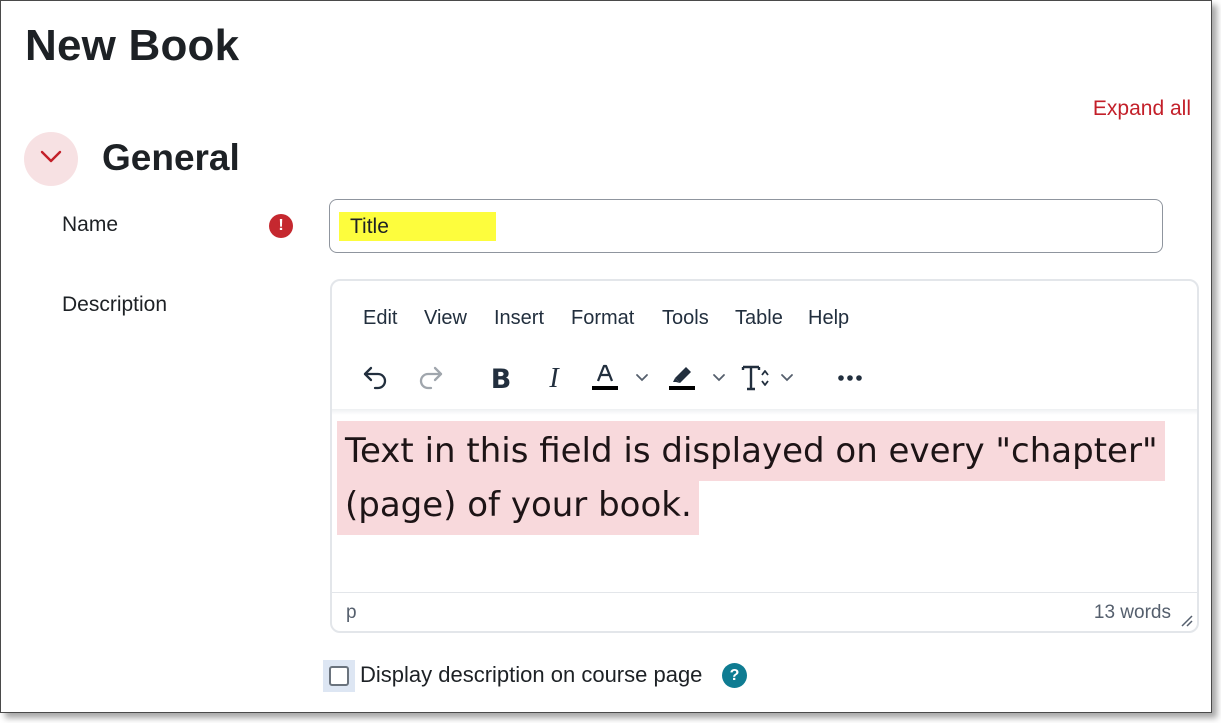 The height and width of the screenshot is (723, 1221). Describe the element at coordinates (518, 505) in the screenshot. I see `content-line: (page) of your book.` at that location.